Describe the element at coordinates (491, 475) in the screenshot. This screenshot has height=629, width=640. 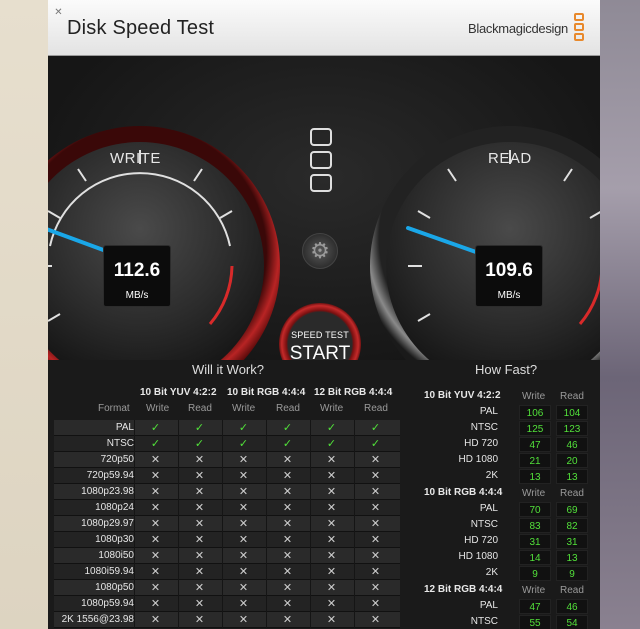
I see `format-label: 2K` at that location.